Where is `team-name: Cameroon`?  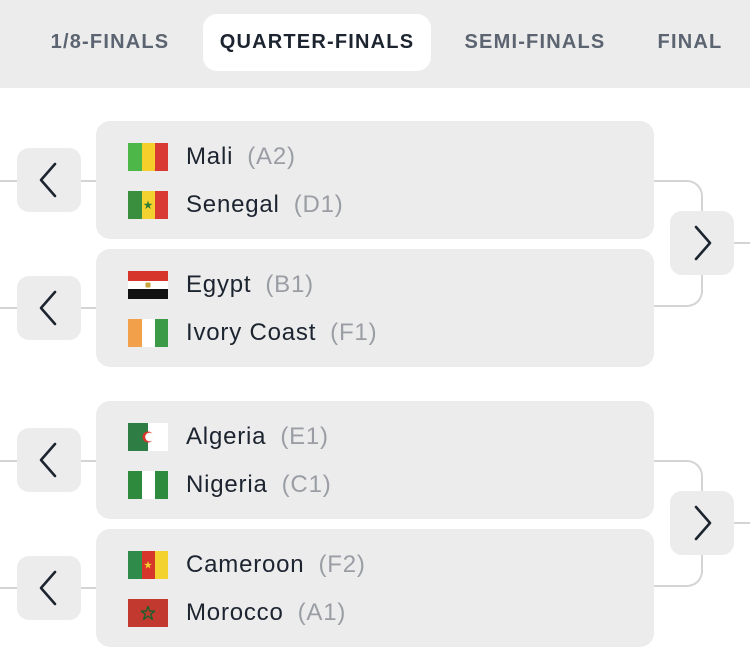 team-name: Cameroon is located at coordinates (245, 564).